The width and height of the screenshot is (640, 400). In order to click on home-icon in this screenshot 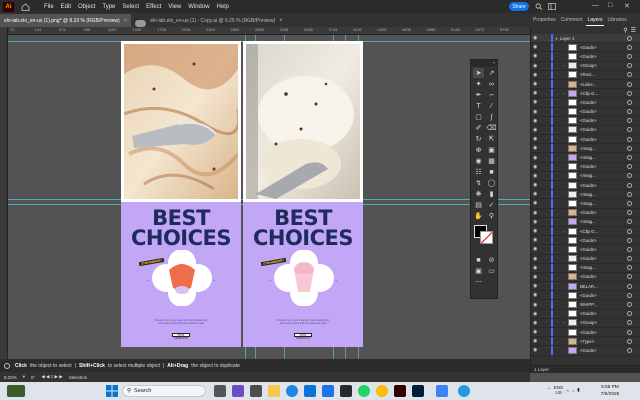, I will do `click(25, 7)`.